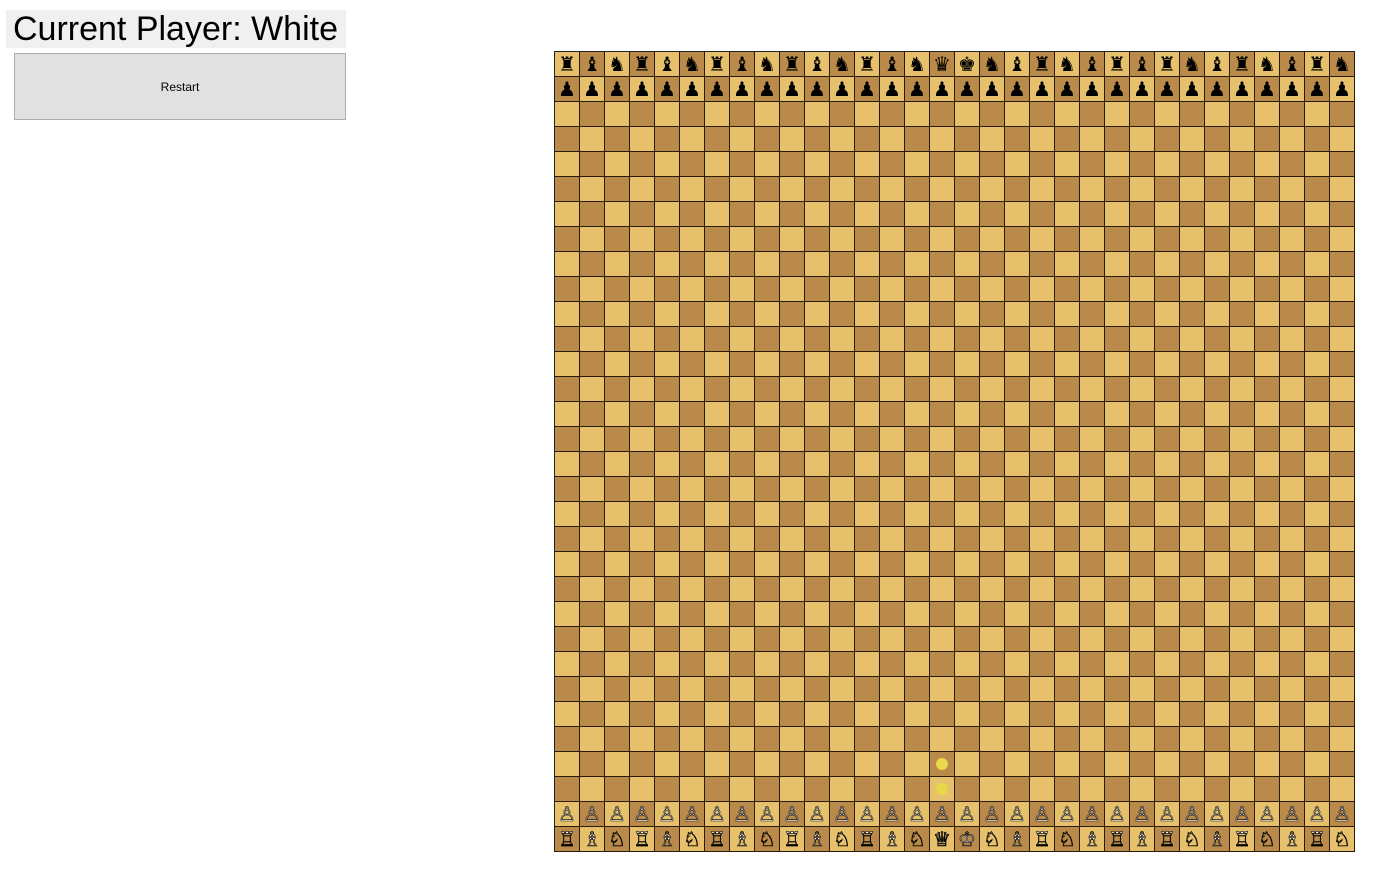 The width and height of the screenshot is (1386, 872). Describe the element at coordinates (842, 64) in the screenshot. I see `board-square: ♞` at that location.